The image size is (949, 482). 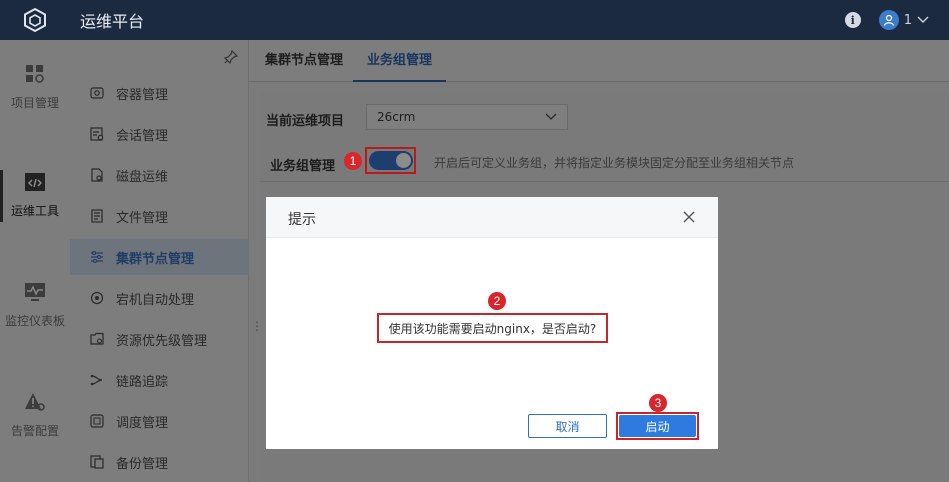 I want to click on project-label: 当前运维项目, so click(x=305, y=121).